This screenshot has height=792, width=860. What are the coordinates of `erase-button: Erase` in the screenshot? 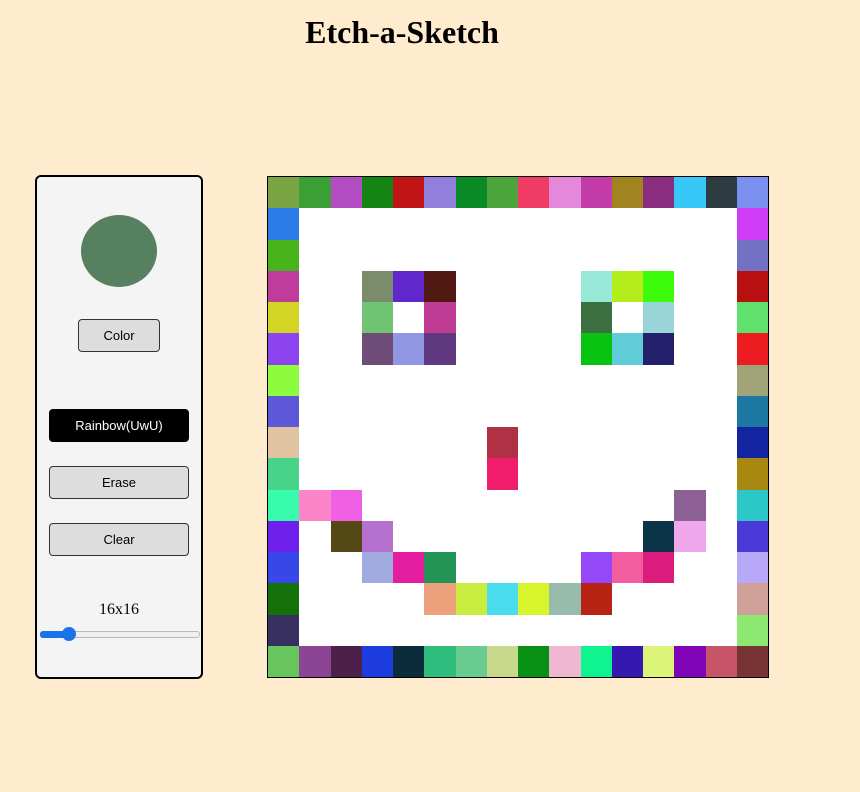 It's located at (119, 482).